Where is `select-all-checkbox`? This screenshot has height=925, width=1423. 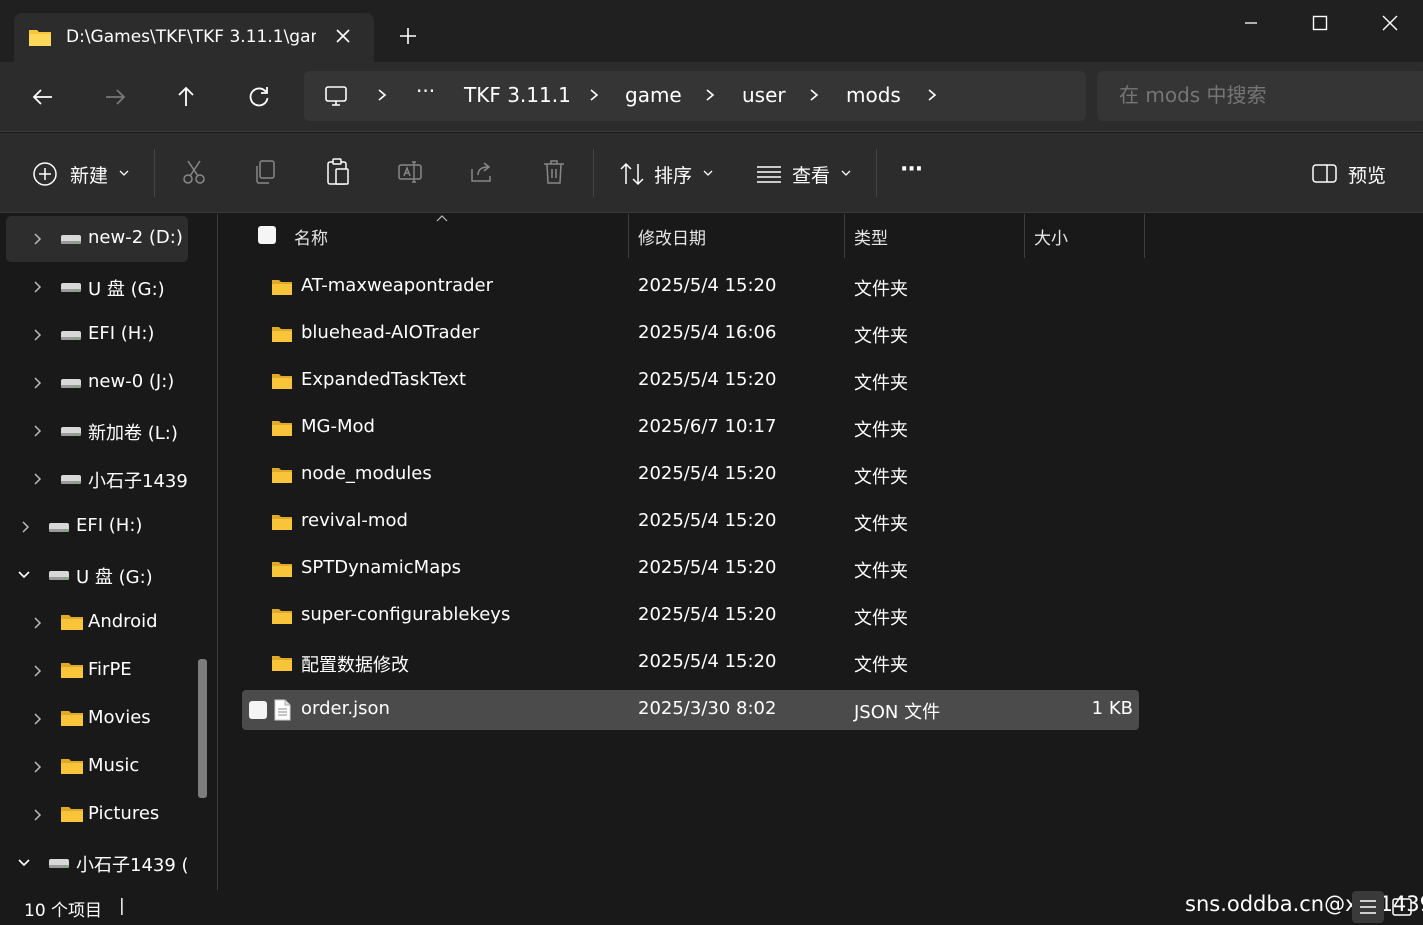
select-all-checkbox is located at coordinates (267, 235).